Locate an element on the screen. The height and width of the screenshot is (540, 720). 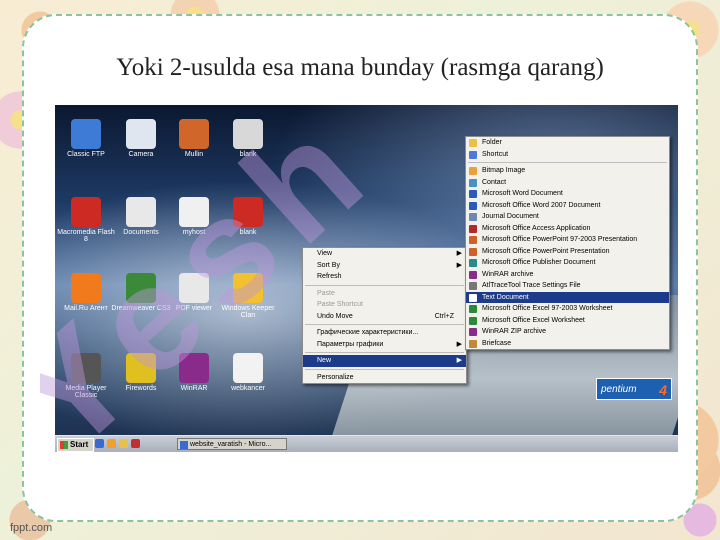
new-submenu-item: Folder is located at coordinates (567, 143).